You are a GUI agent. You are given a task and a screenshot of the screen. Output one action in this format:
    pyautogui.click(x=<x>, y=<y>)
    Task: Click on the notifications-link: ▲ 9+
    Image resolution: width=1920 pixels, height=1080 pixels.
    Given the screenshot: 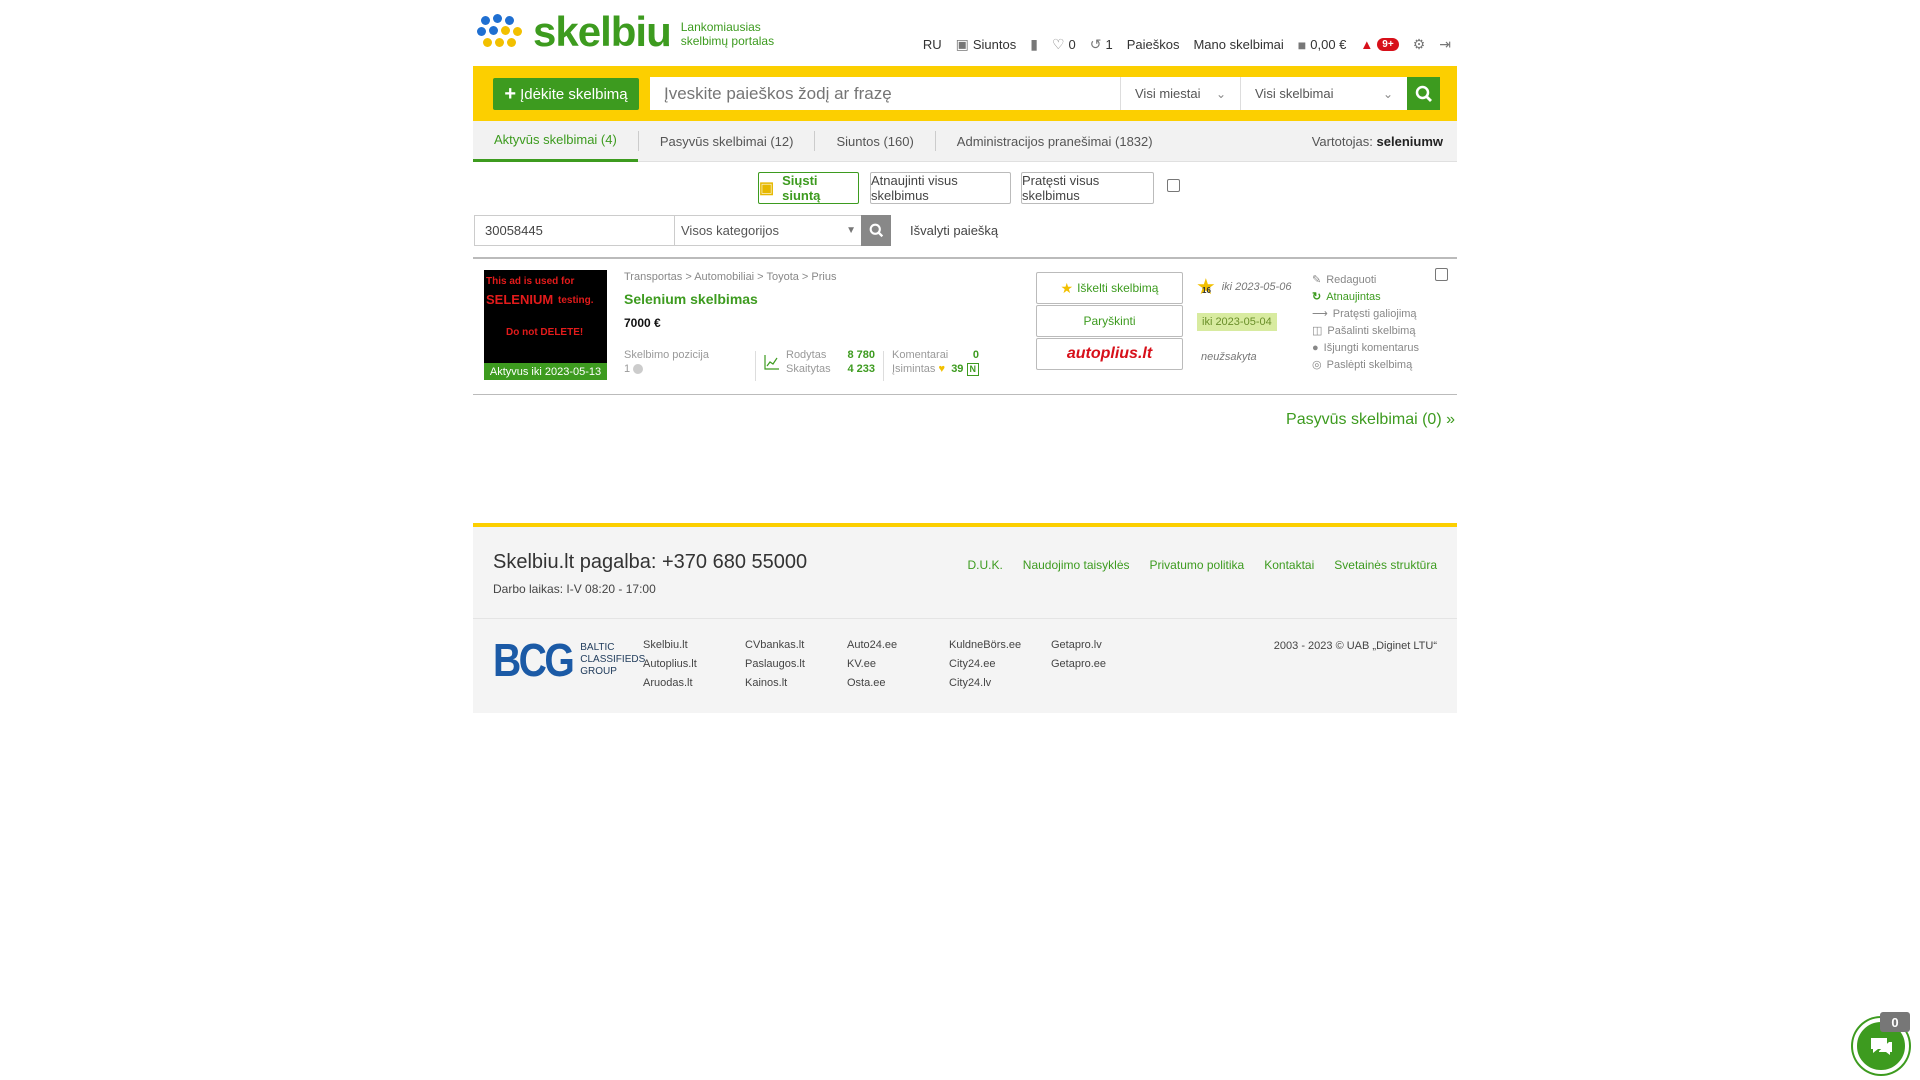 What is the action you would take?
    pyautogui.click(x=1379, y=44)
    